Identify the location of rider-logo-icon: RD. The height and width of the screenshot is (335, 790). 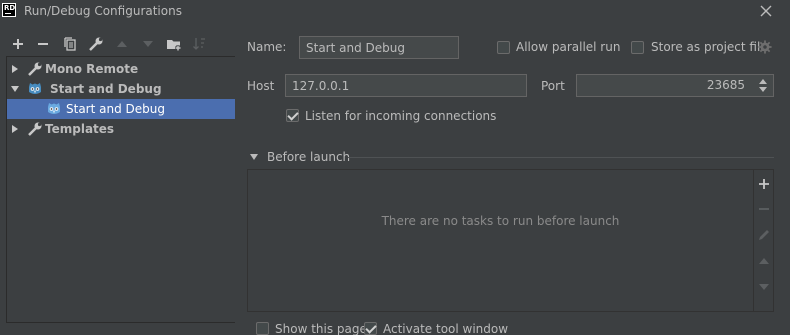
(9, 10).